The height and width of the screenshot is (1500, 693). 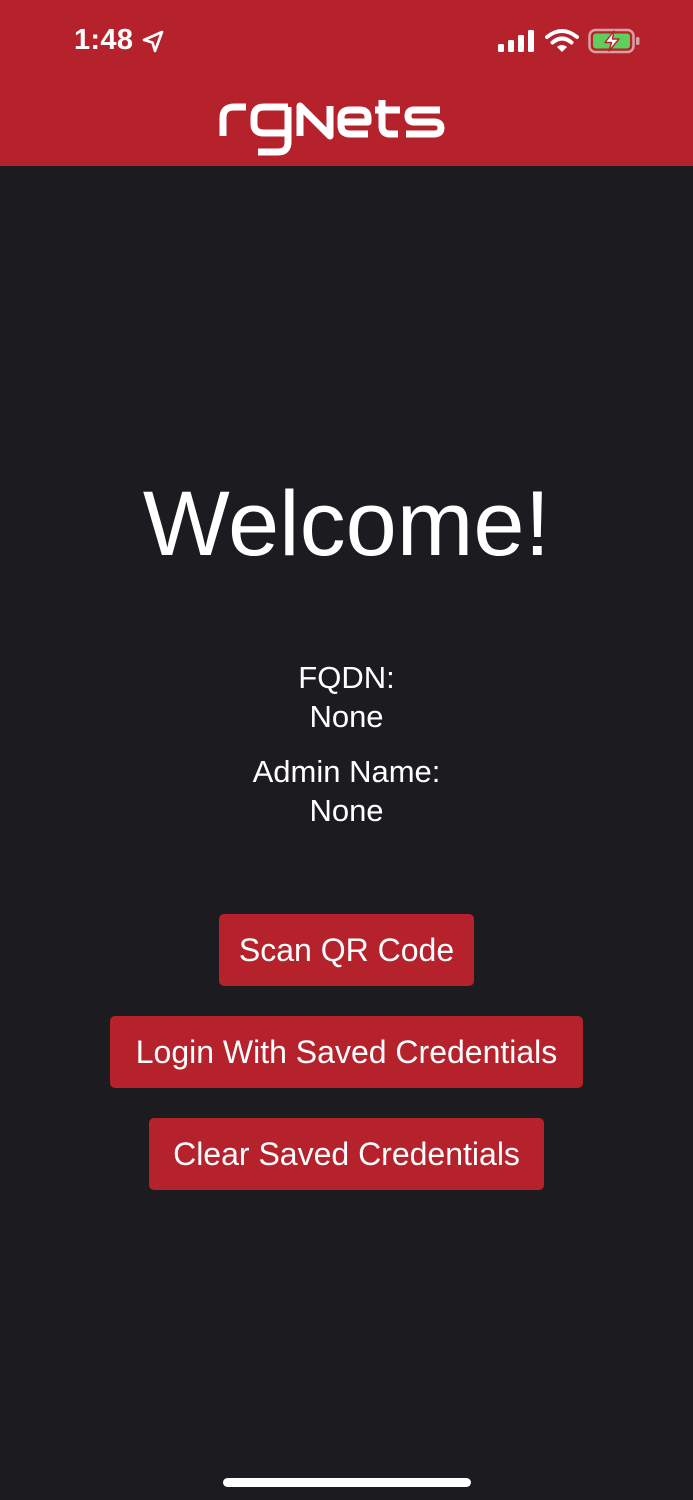 I want to click on wifi-icon, so click(x=562, y=40).